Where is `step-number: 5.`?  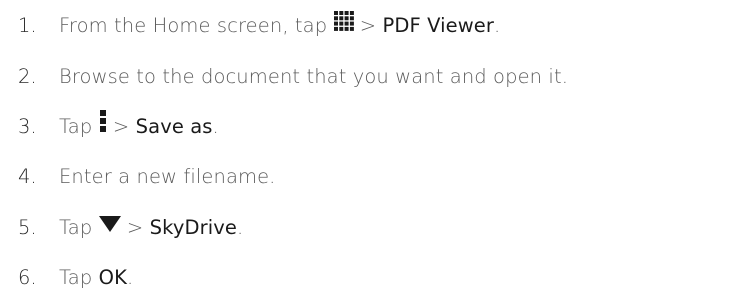 step-number: 5. is located at coordinates (27, 227).